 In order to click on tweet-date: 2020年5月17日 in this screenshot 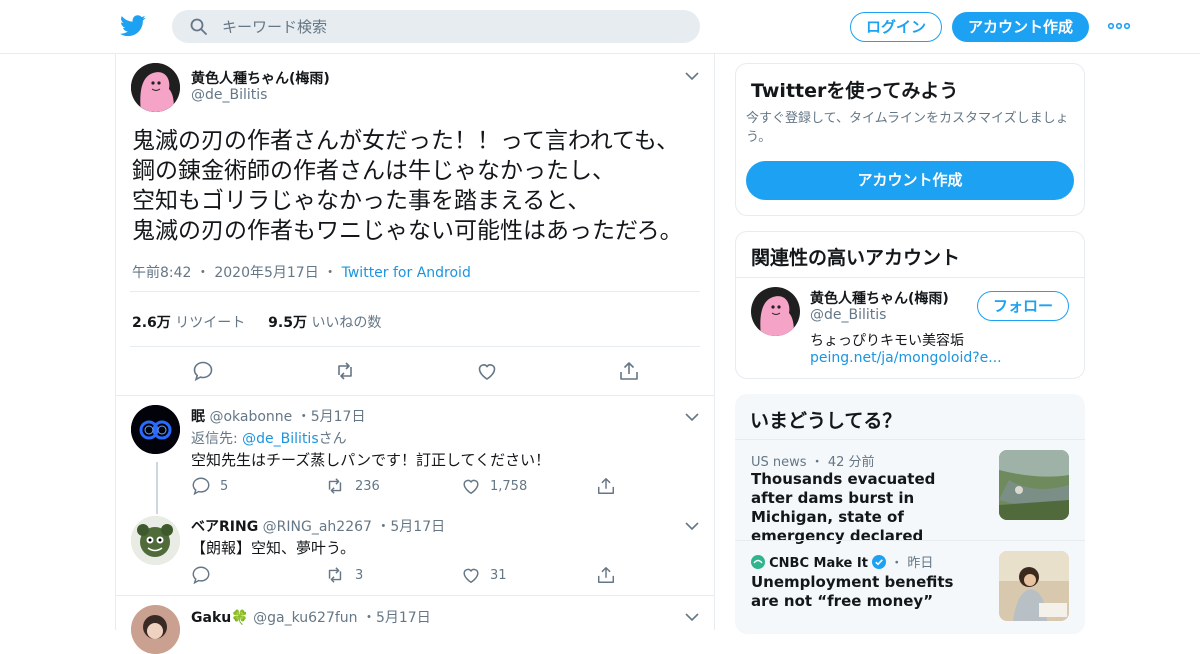, I will do `click(266, 273)`.